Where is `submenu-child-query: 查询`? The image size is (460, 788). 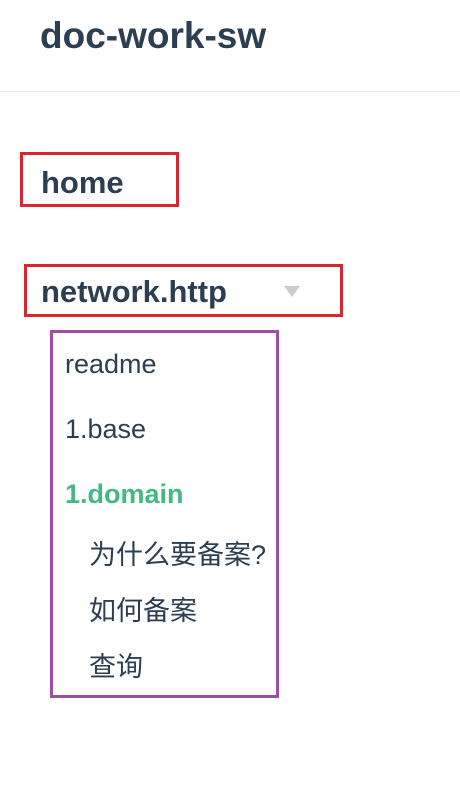 submenu-child-query: 查询 is located at coordinates (116, 667).